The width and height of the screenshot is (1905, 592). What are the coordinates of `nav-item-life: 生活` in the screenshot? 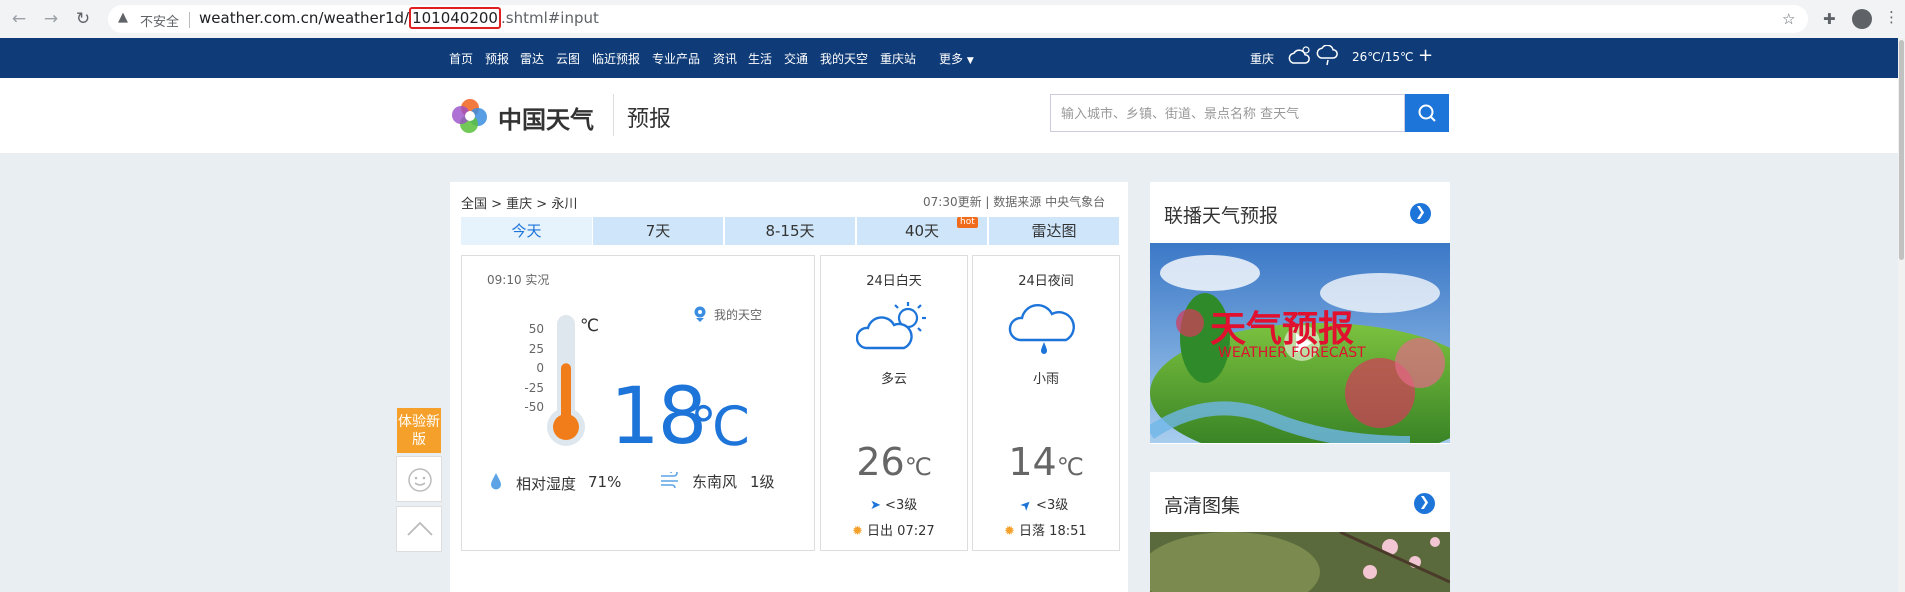 It's located at (760, 58).